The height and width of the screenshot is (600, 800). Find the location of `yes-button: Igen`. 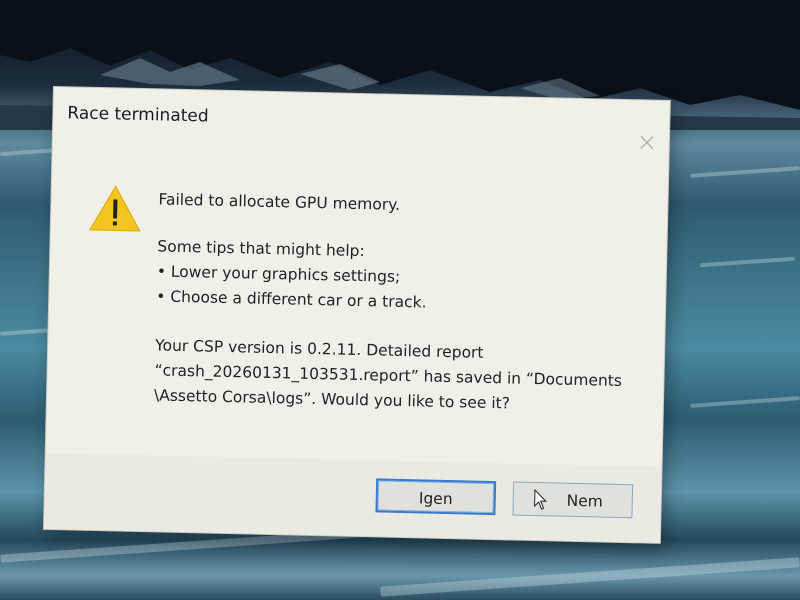

yes-button: Igen is located at coordinates (436, 497).